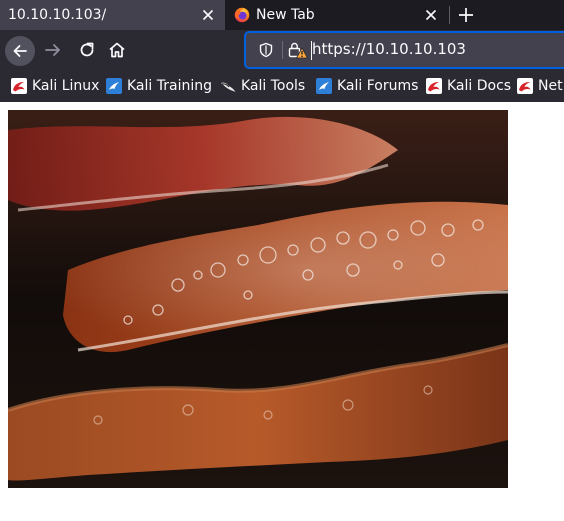  Describe the element at coordinates (114, 86) in the screenshot. I see `kali-training-blue-icon` at that location.